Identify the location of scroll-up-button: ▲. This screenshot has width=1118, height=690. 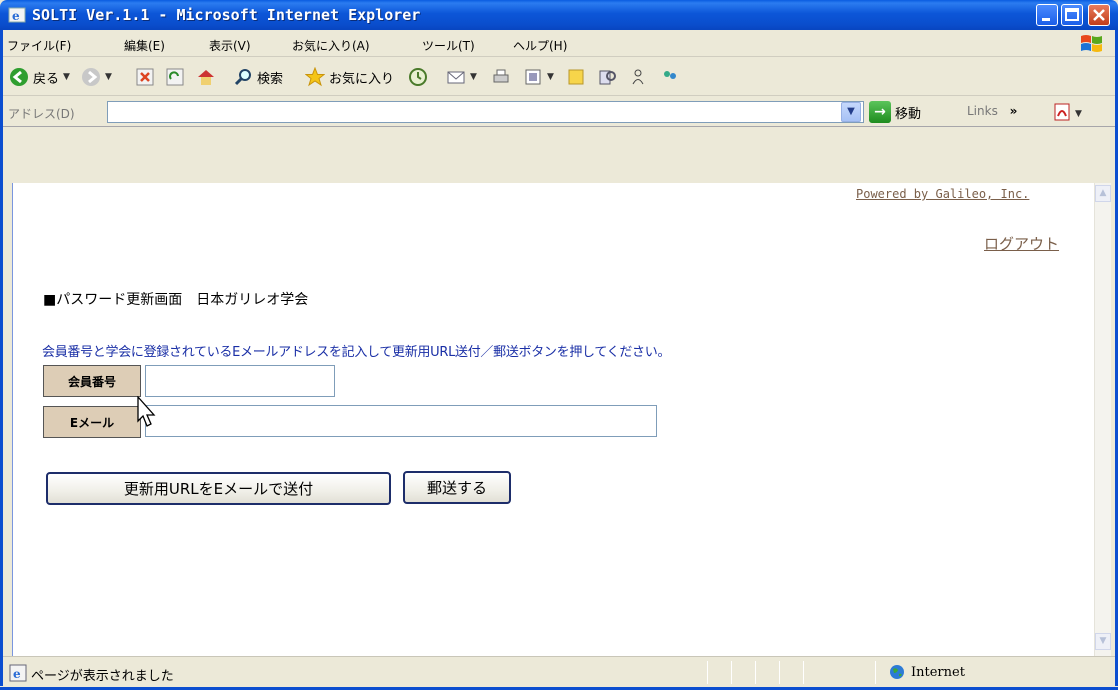
(1103, 193).